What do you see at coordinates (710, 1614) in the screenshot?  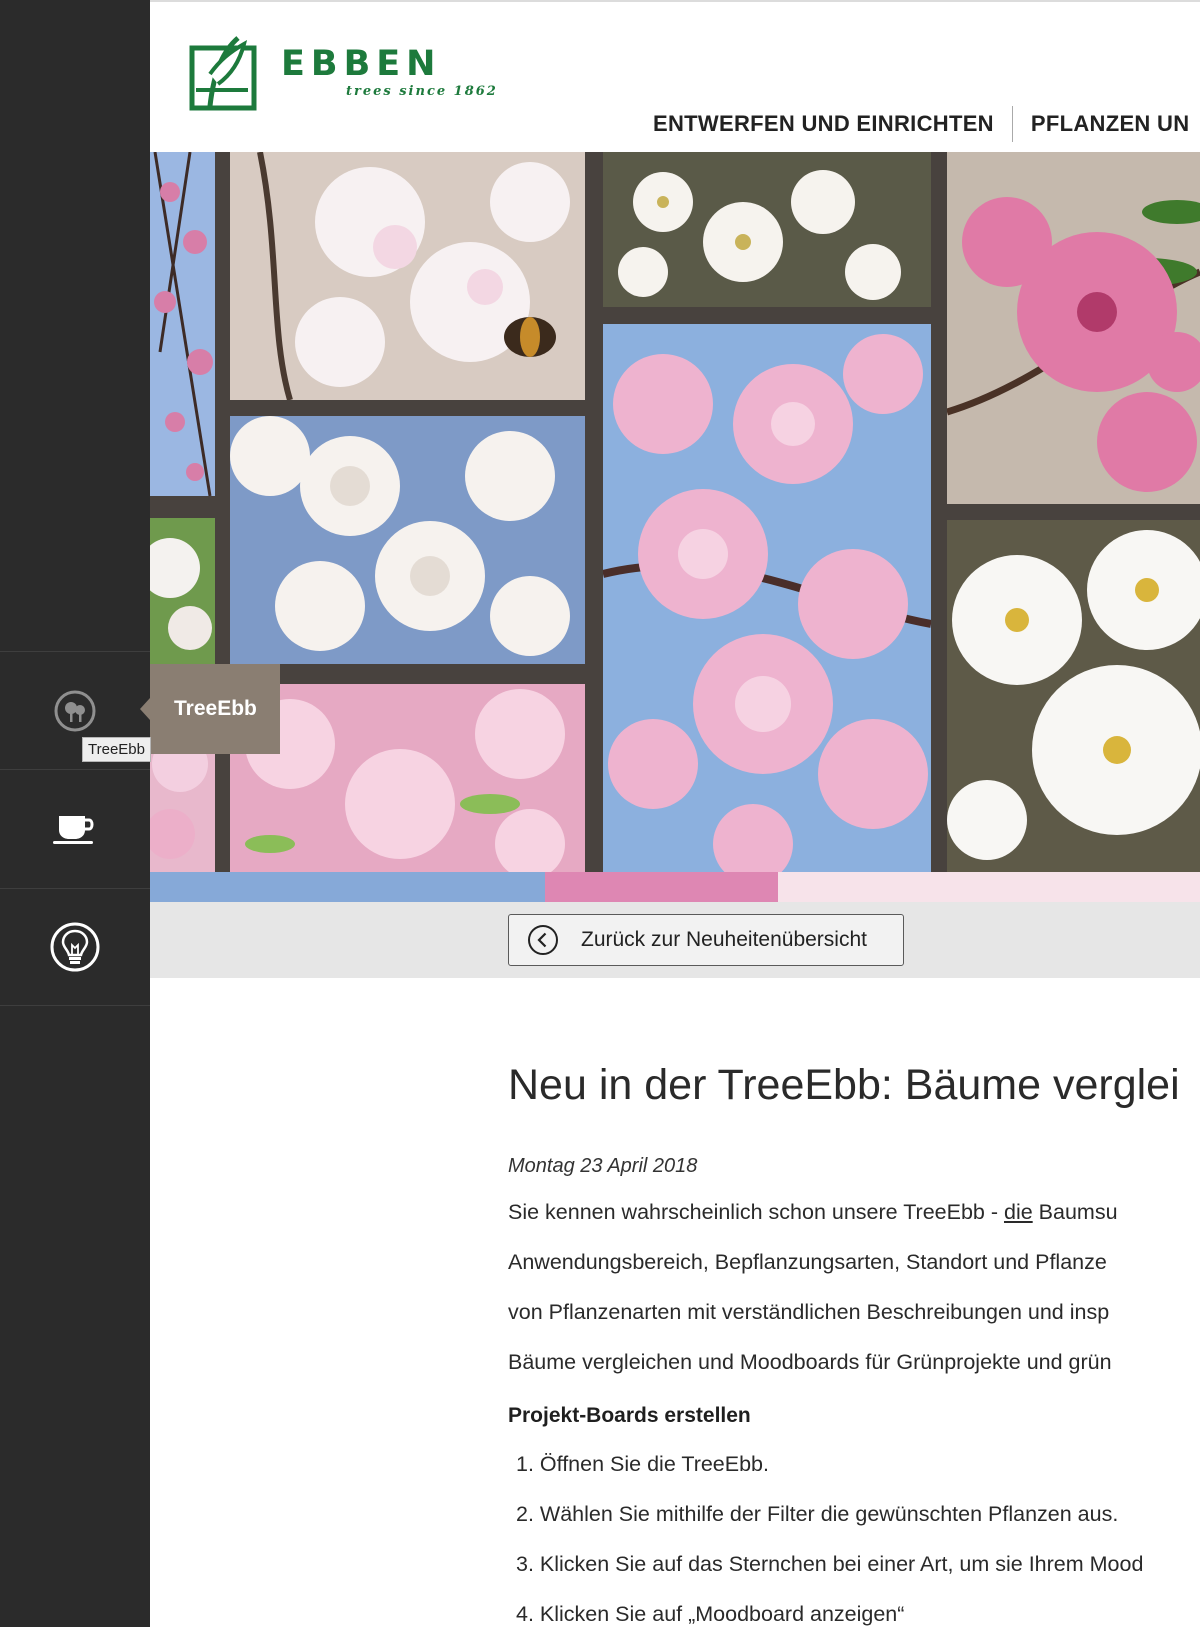 I see `list-item: 4. Klicken Sie auf „Moodboard anzeigen“` at bounding box center [710, 1614].